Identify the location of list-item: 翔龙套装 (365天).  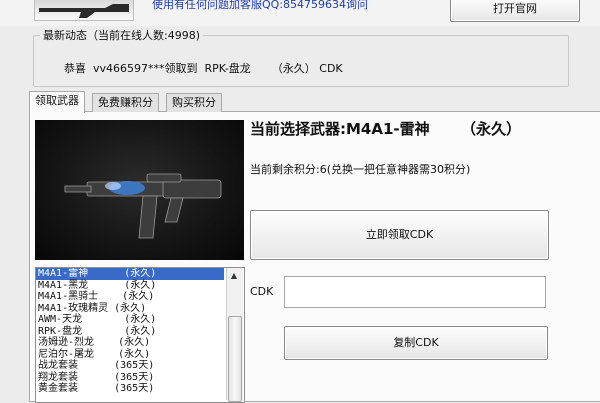
(130, 378).